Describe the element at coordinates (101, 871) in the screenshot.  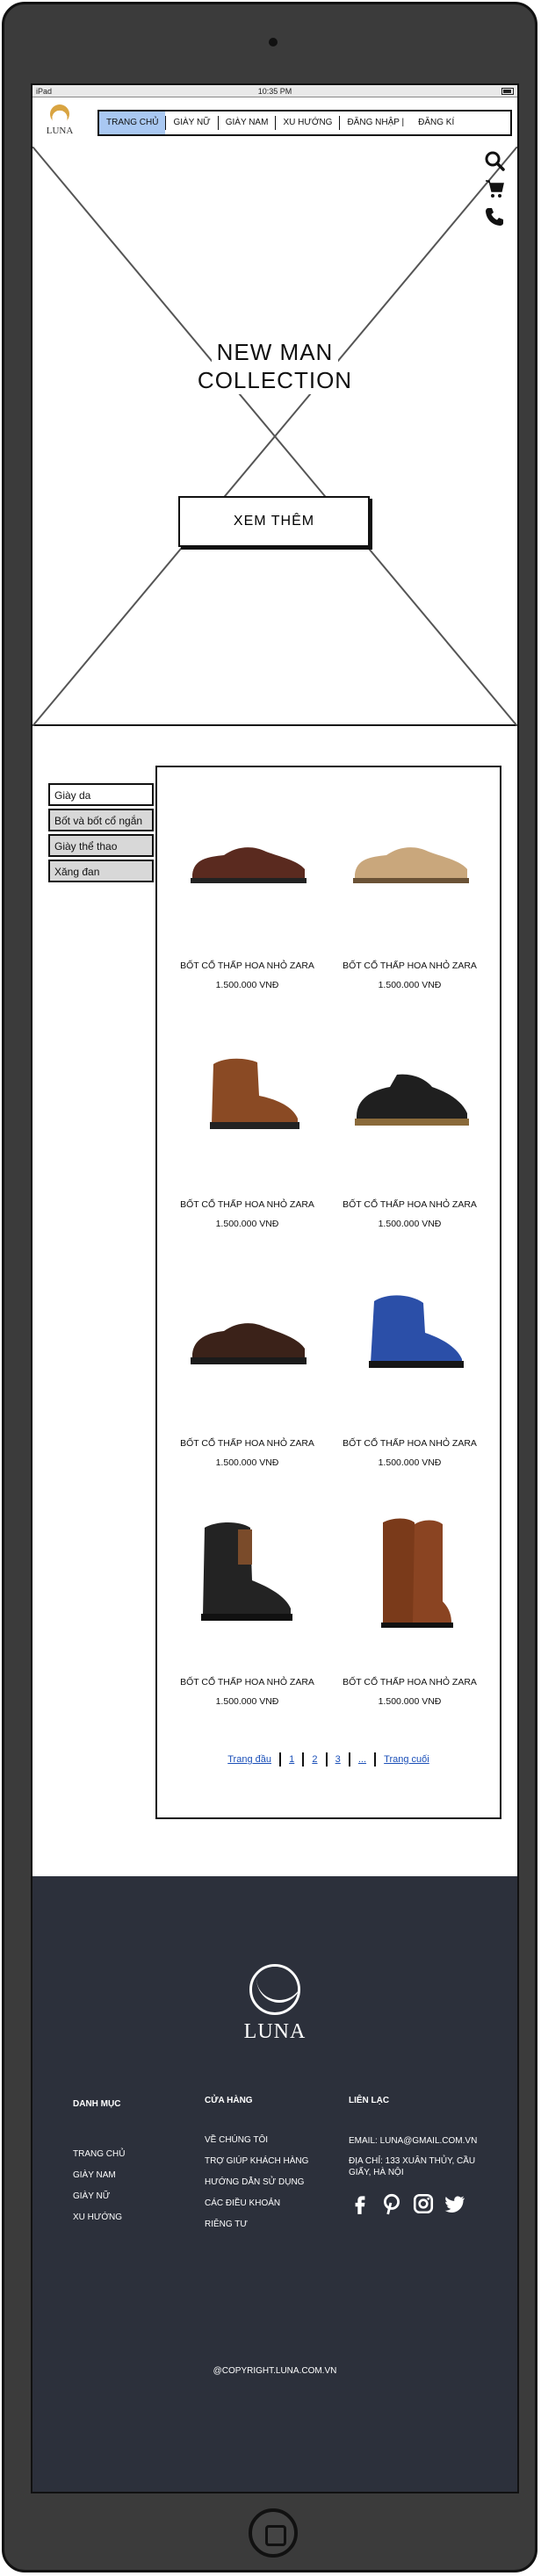
I see `category-sandals: Xăng đan` at that location.